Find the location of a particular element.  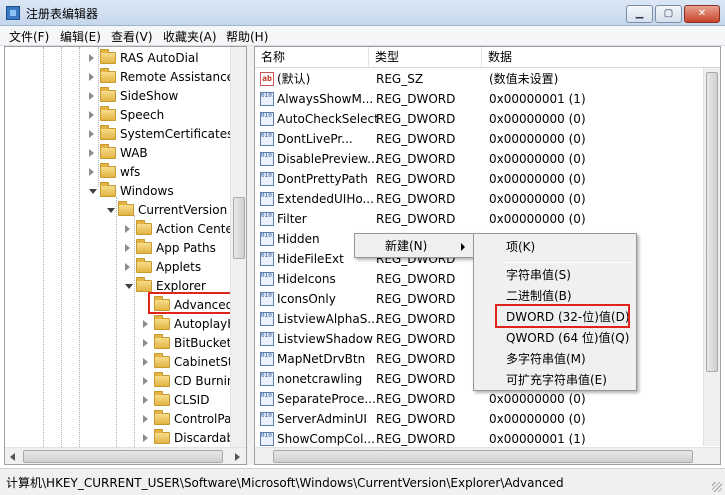

tree-item-windows: Windows is located at coordinates (117, 191).